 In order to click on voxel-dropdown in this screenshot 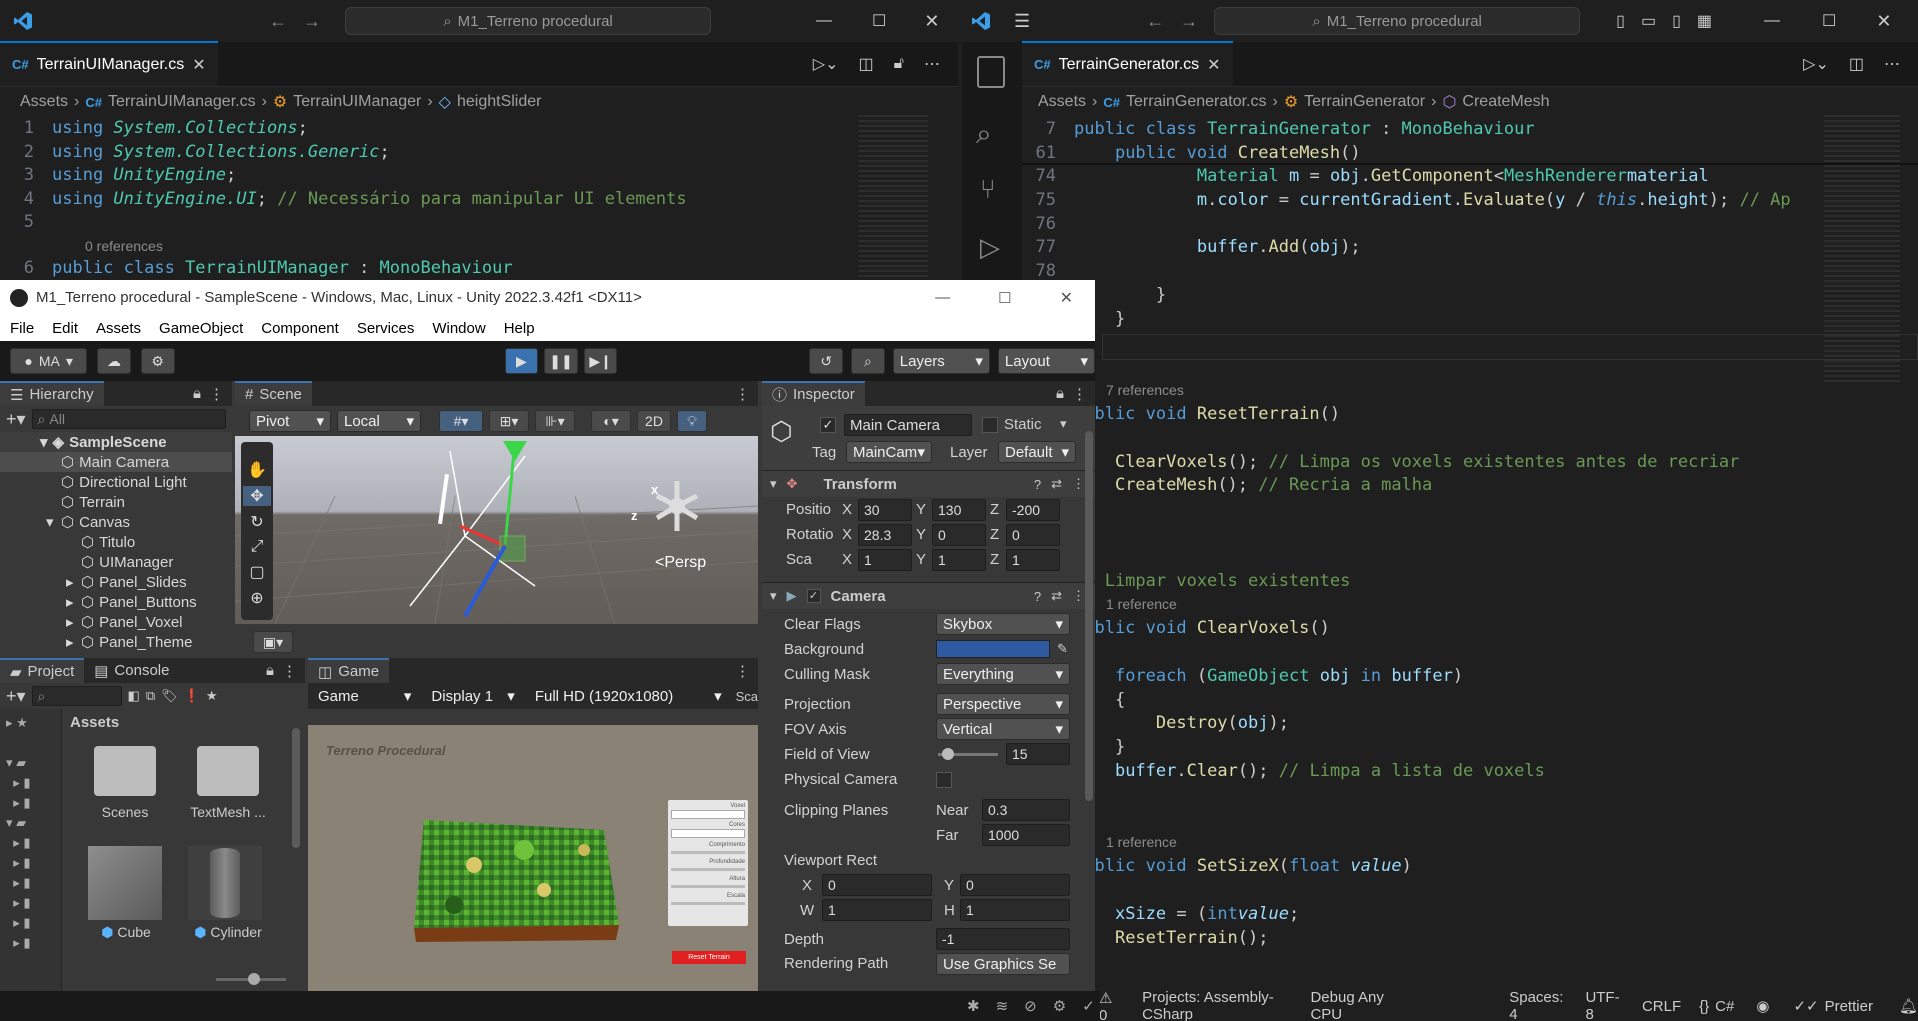, I will do `click(708, 814)`.